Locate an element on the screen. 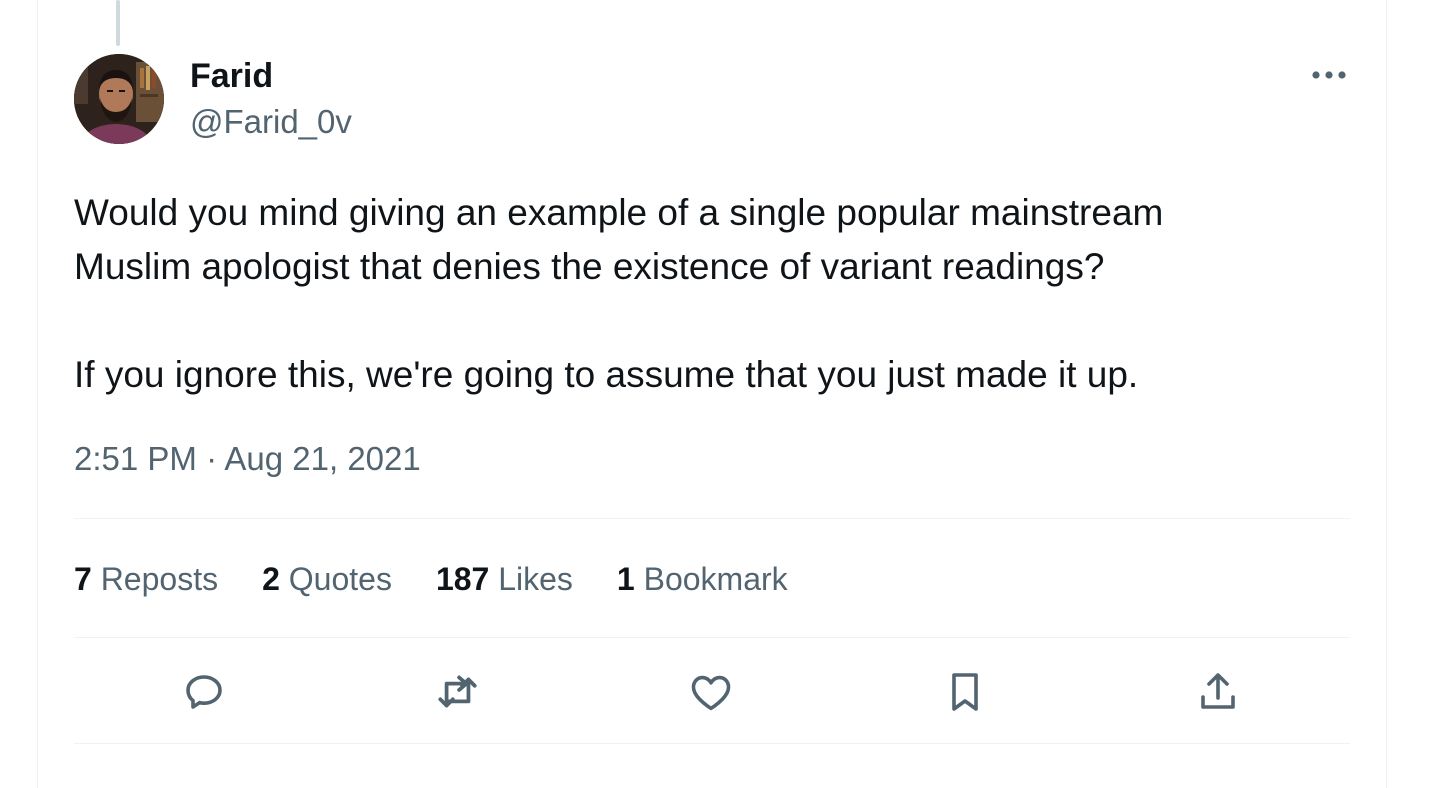 The width and height of the screenshot is (1456, 788). likes-stat: 187 Likes is located at coordinates (504, 579).